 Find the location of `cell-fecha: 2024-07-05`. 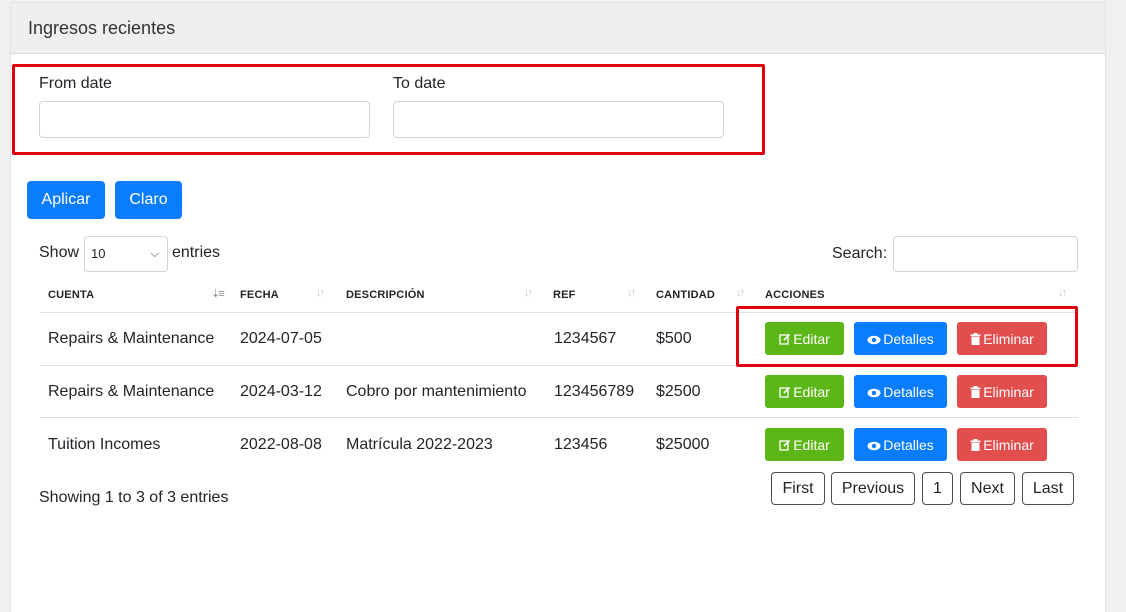

cell-fecha: 2024-07-05 is located at coordinates (281, 338).